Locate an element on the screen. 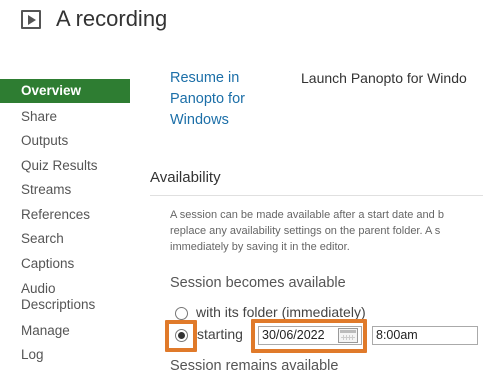  start-time-input: 8:00am is located at coordinates (425, 335).